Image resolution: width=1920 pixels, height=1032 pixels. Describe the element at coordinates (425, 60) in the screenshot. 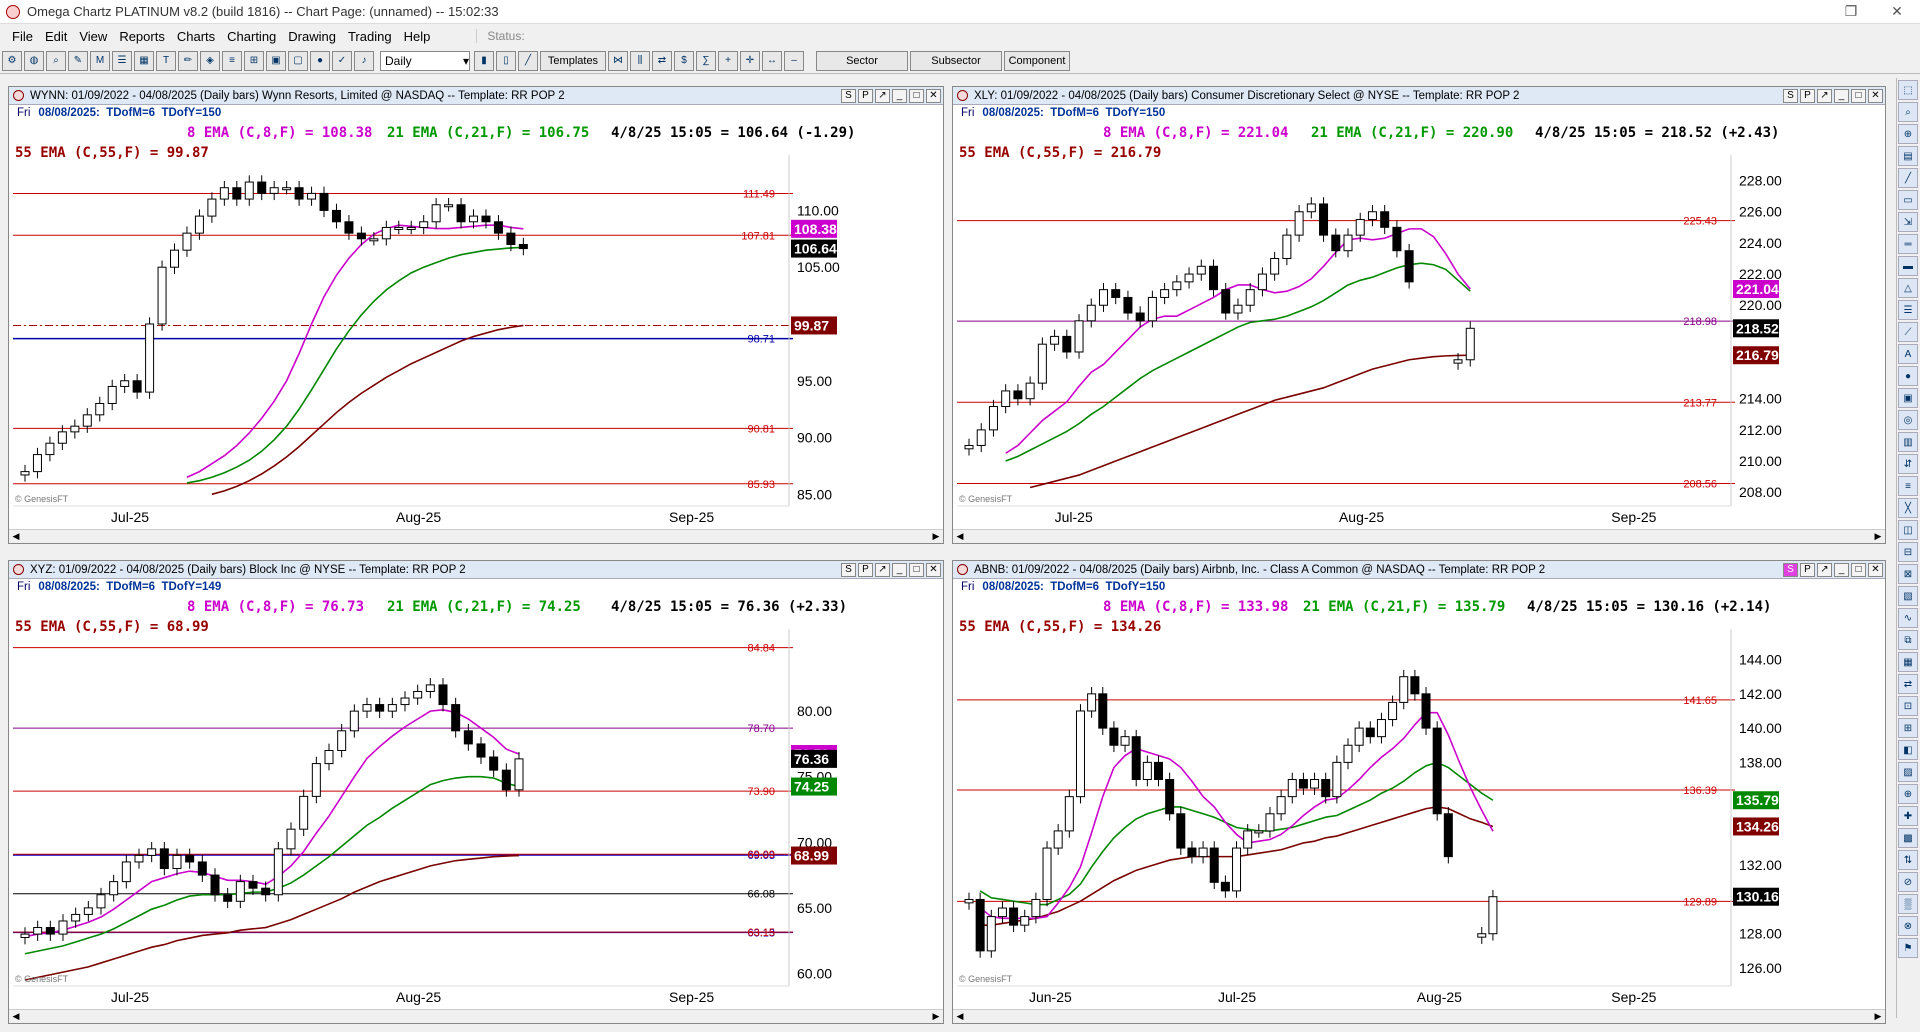

I see `interval-select: Daily ▾` at that location.